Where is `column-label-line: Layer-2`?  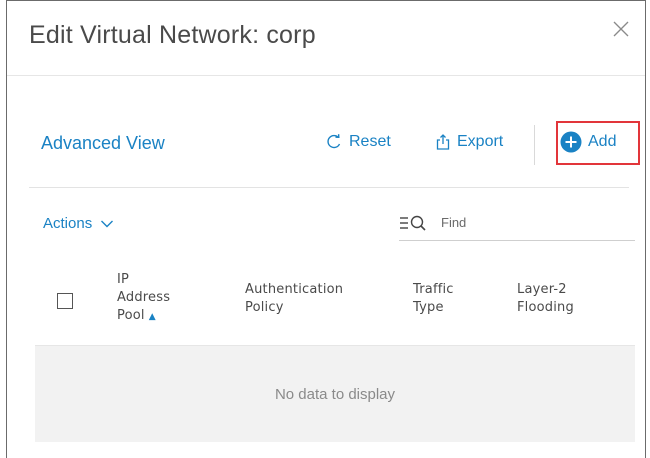 column-label-line: Layer-2 is located at coordinates (542, 289).